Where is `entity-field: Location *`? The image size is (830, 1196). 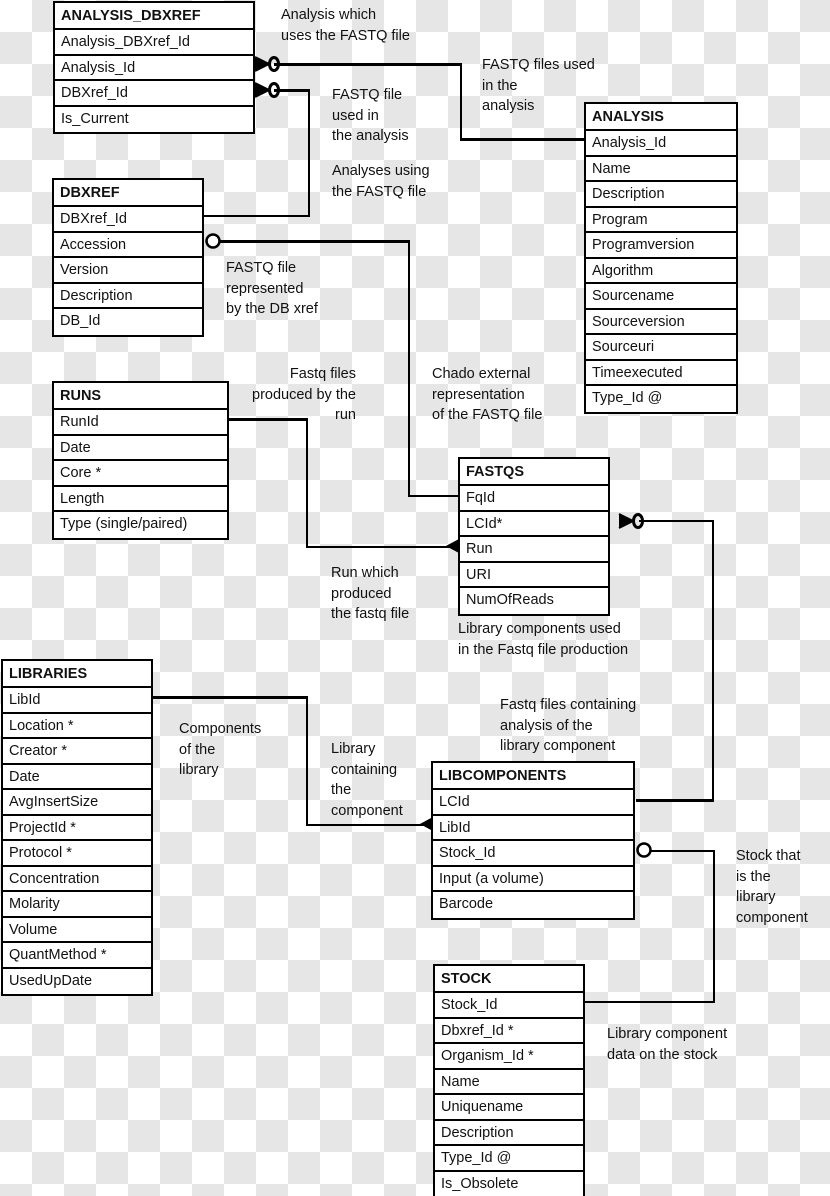
entity-field: Location * is located at coordinates (77, 726).